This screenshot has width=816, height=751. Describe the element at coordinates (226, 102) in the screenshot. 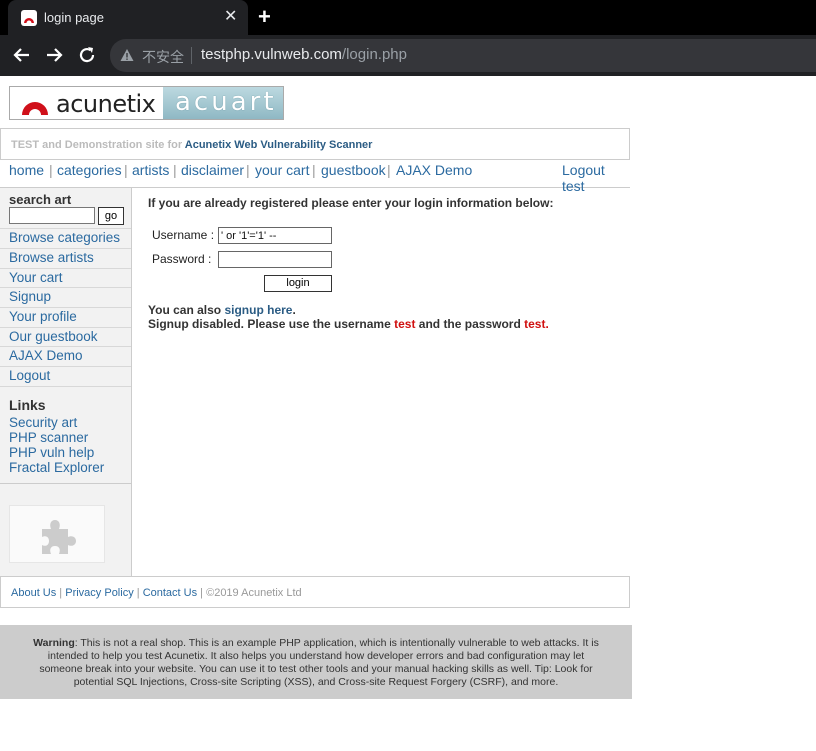

I see `logo-brand-text: acuart` at that location.